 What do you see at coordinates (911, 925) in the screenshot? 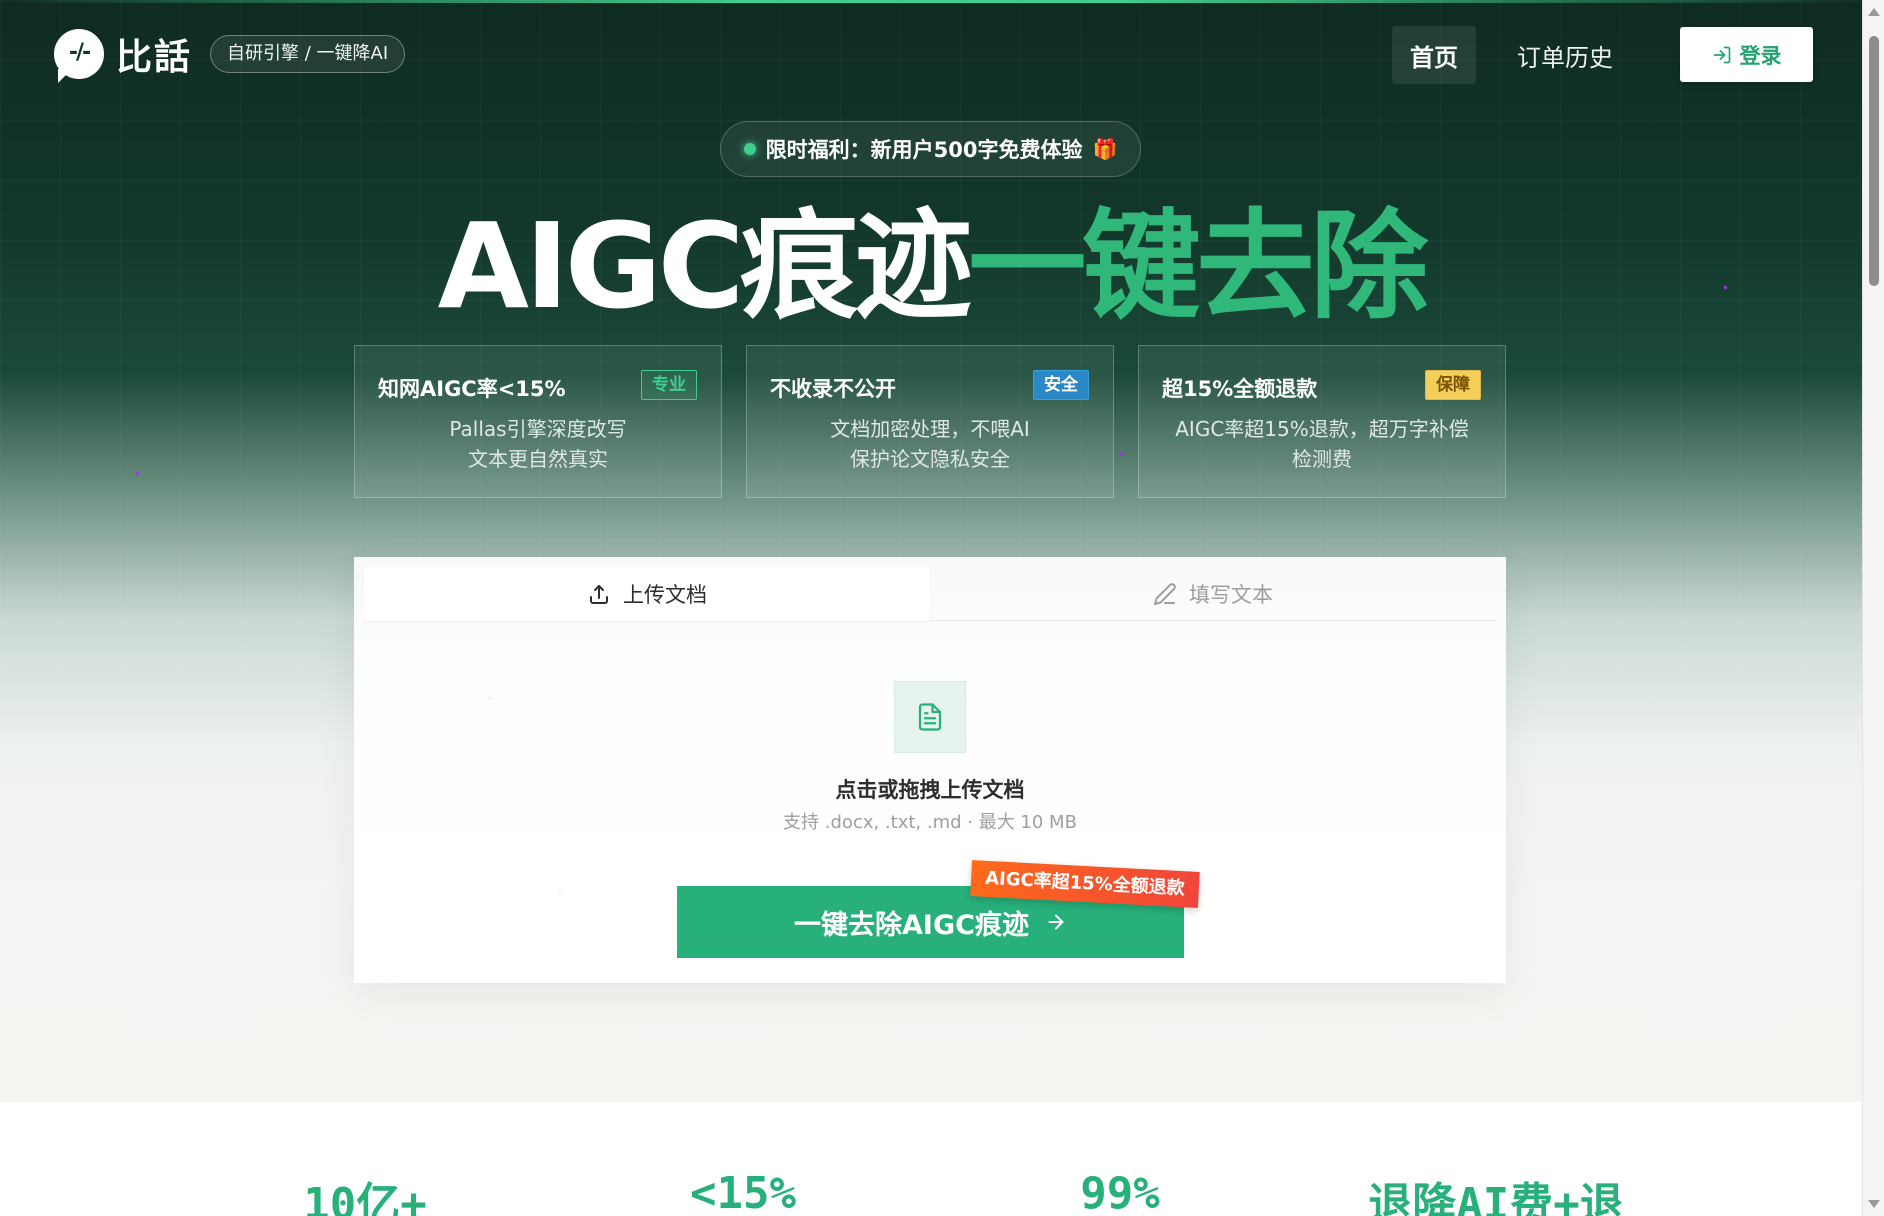
I see `cta-label: 一键去除AIGC痕迹` at bounding box center [911, 925].